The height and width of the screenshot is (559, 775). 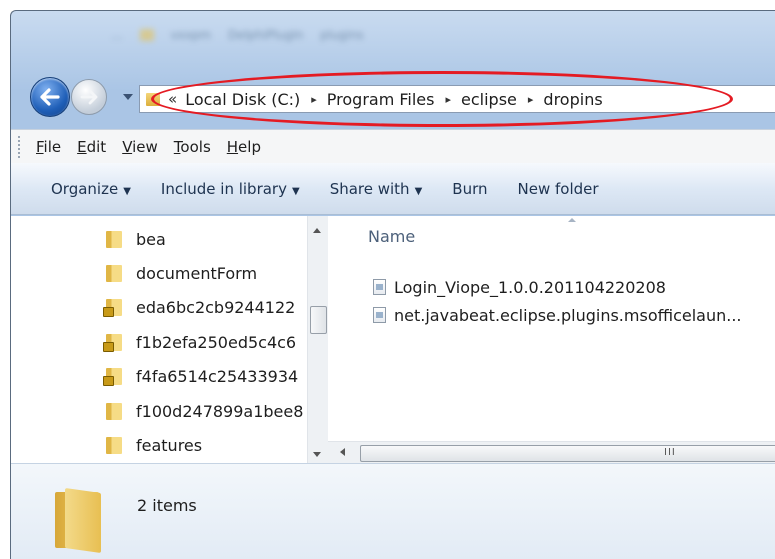 What do you see at coordinates (167, 505) in the screenshot?
I see `item-count: 2 items` at bounding box center [167, 505].